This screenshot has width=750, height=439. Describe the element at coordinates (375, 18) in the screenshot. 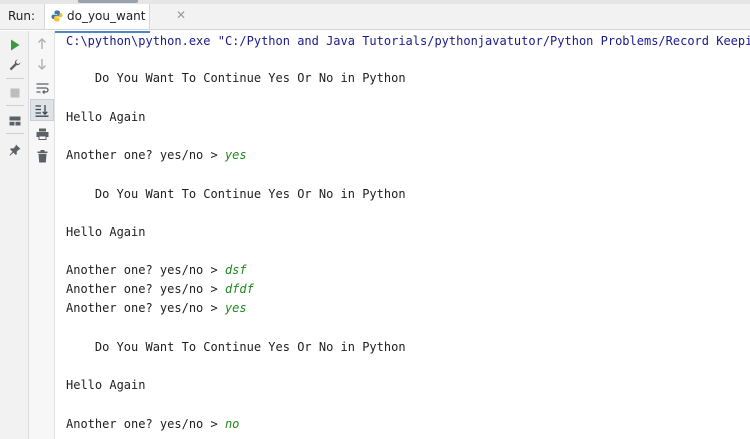

I see `run-tool-window-header: Run: do_you_want ✕` at that location.